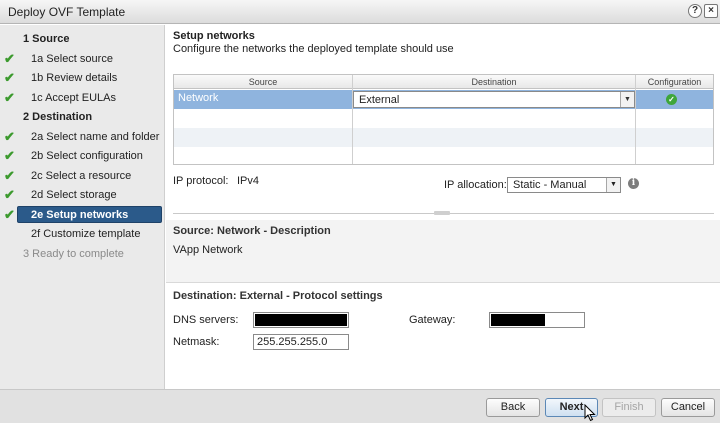 The width and height of the screenshot is (720, 423). What do you see at coordinates (86, 234) in the screenshot?
I see `step-label: 2f Customize template` at bounding box center [86, 234].